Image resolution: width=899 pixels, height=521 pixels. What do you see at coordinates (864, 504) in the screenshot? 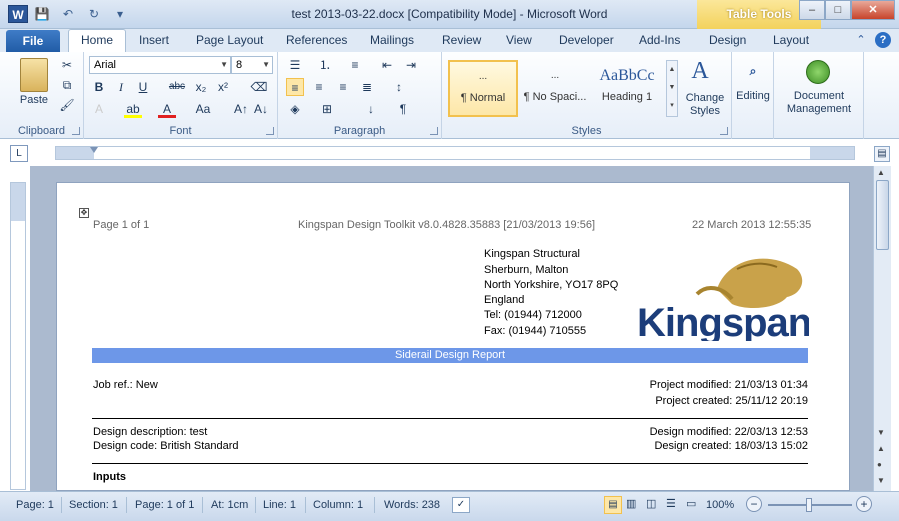
I see `zoom-in-icon: +` at bounding box center [864, 504].